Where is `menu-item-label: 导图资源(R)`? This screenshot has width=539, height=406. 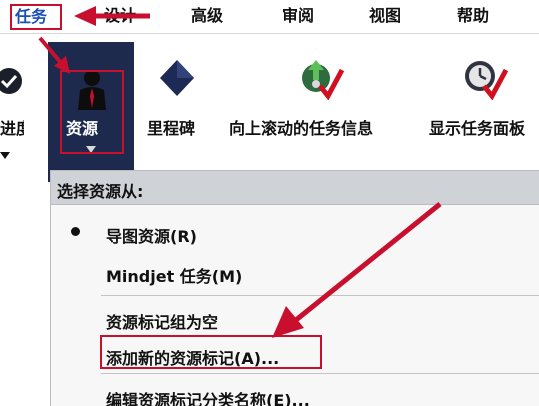 menu-item-label: 导图资源(R) is located at coordinates (151, 236).